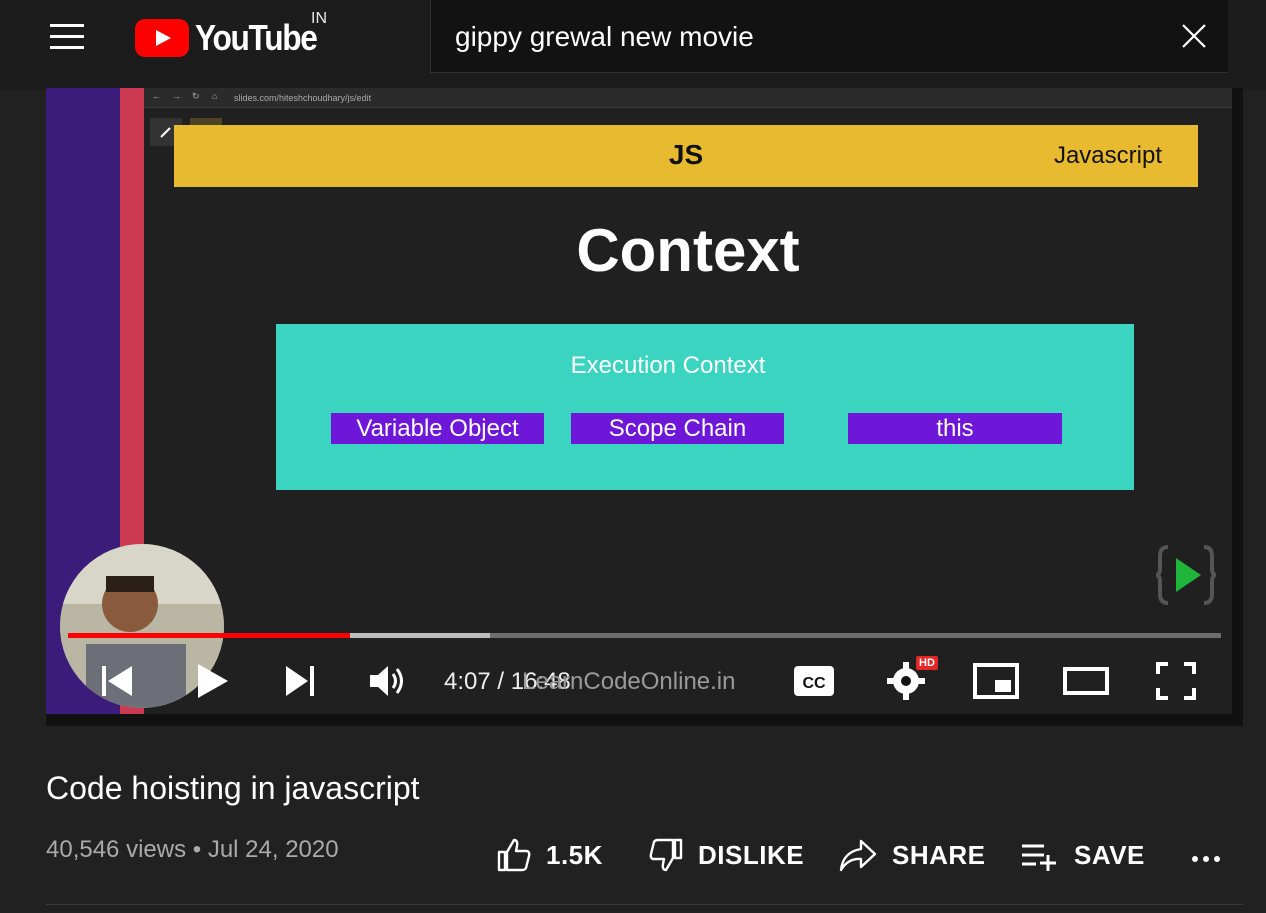 This screenshot has height=913, width=1266. Describe the element at coordinates (955, 428) in the screenshot. I see `chip-this: this` at that location.